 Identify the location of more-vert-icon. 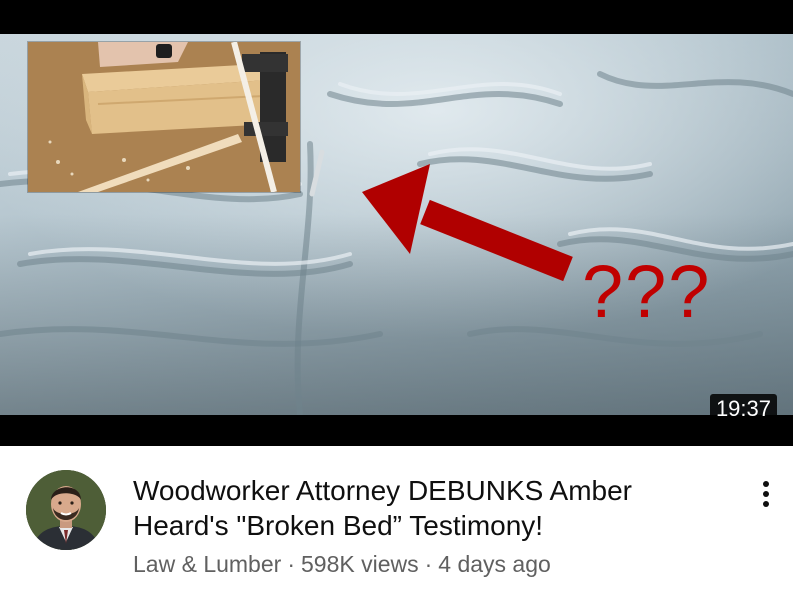
(766, 494).